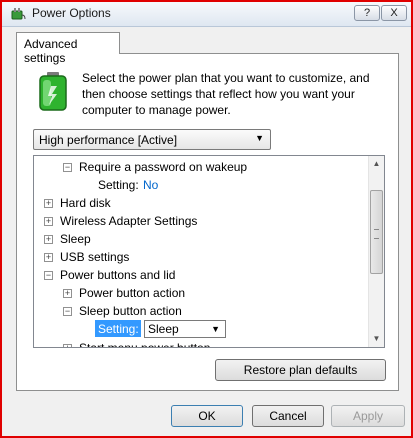 This screenshot has height=438, width=413. Describe the element at coordinates (118, 275) in the screenshot. I see `tree-item-label: Power buttons and lid` at that location.